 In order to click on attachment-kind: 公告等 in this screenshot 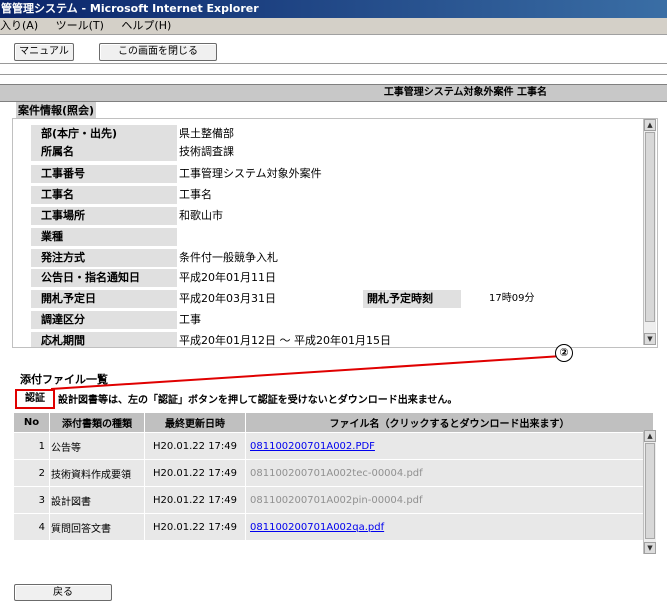, I will do `click(97, 446)`.